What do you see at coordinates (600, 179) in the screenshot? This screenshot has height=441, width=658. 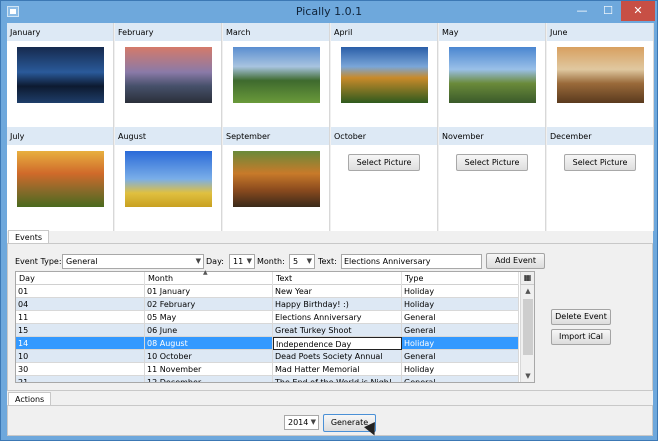 I see `month-cell-december: December Select Picture` at bounding box center [600, 179].